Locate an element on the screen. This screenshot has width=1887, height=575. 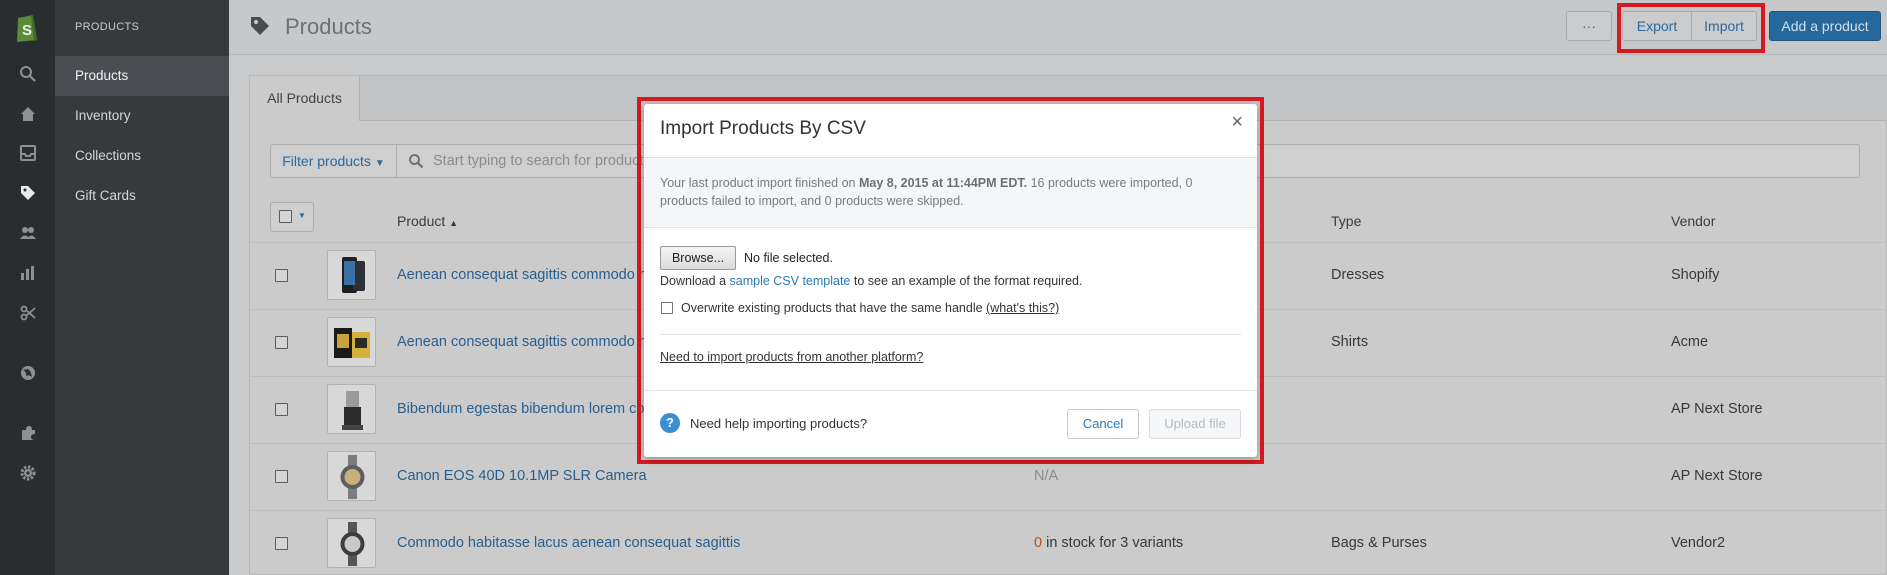
icon-rail: S is located at coordinates (27, 287).